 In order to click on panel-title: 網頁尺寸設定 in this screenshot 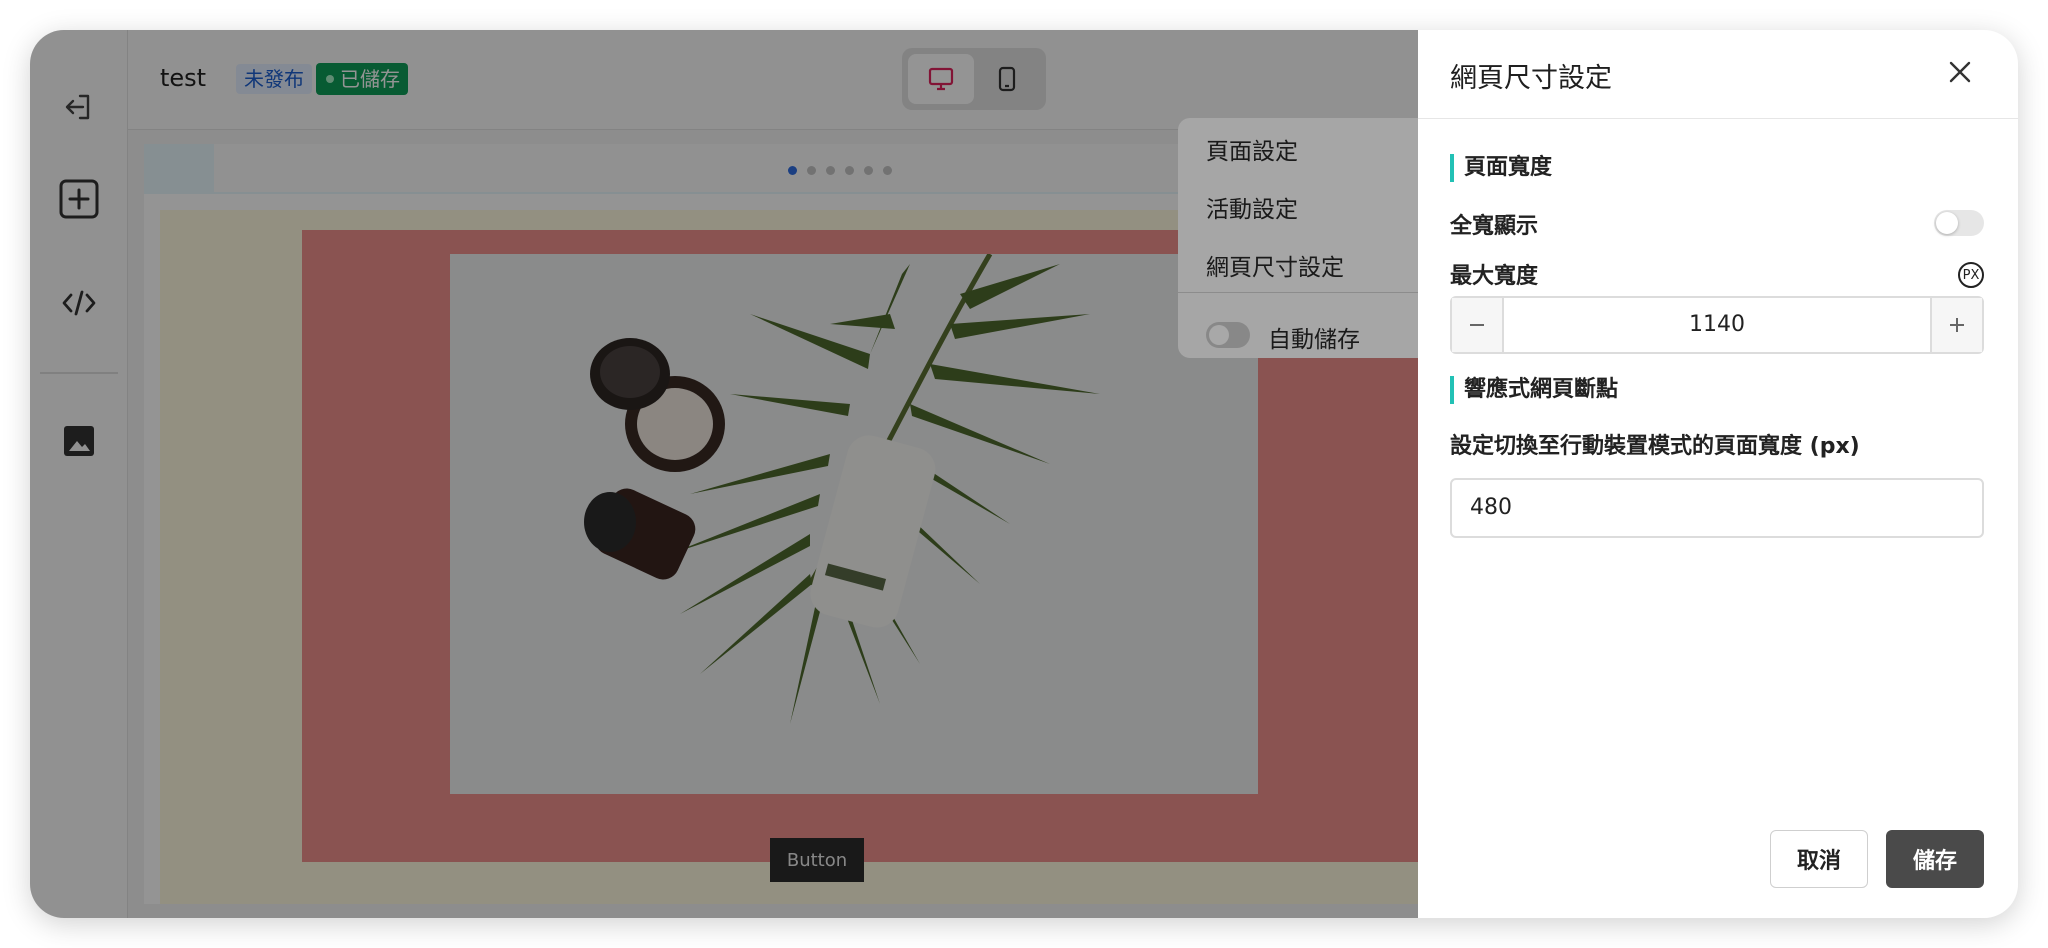, I will do `click(1531, 78)`.